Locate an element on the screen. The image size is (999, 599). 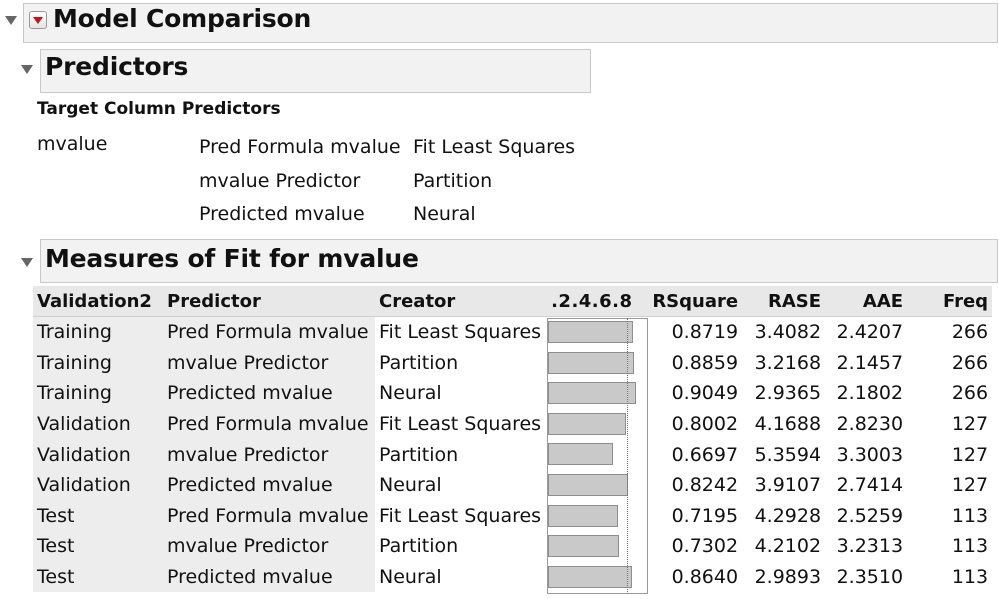
cell-rase: 4.2928 is located at coordinates (788, 515).